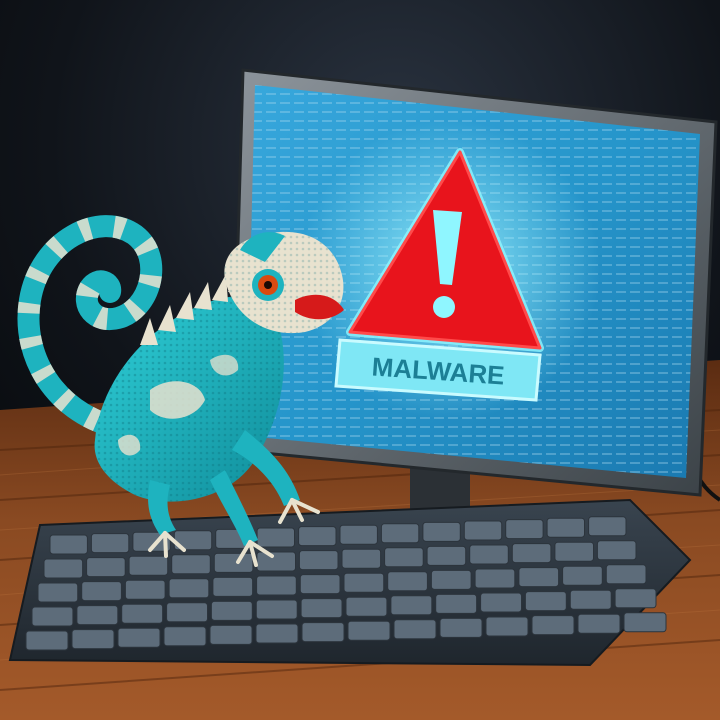 Image resolution: width=720 pixels, height=720 pixels. I want to click on chameleon-eye, so click(268, 285).